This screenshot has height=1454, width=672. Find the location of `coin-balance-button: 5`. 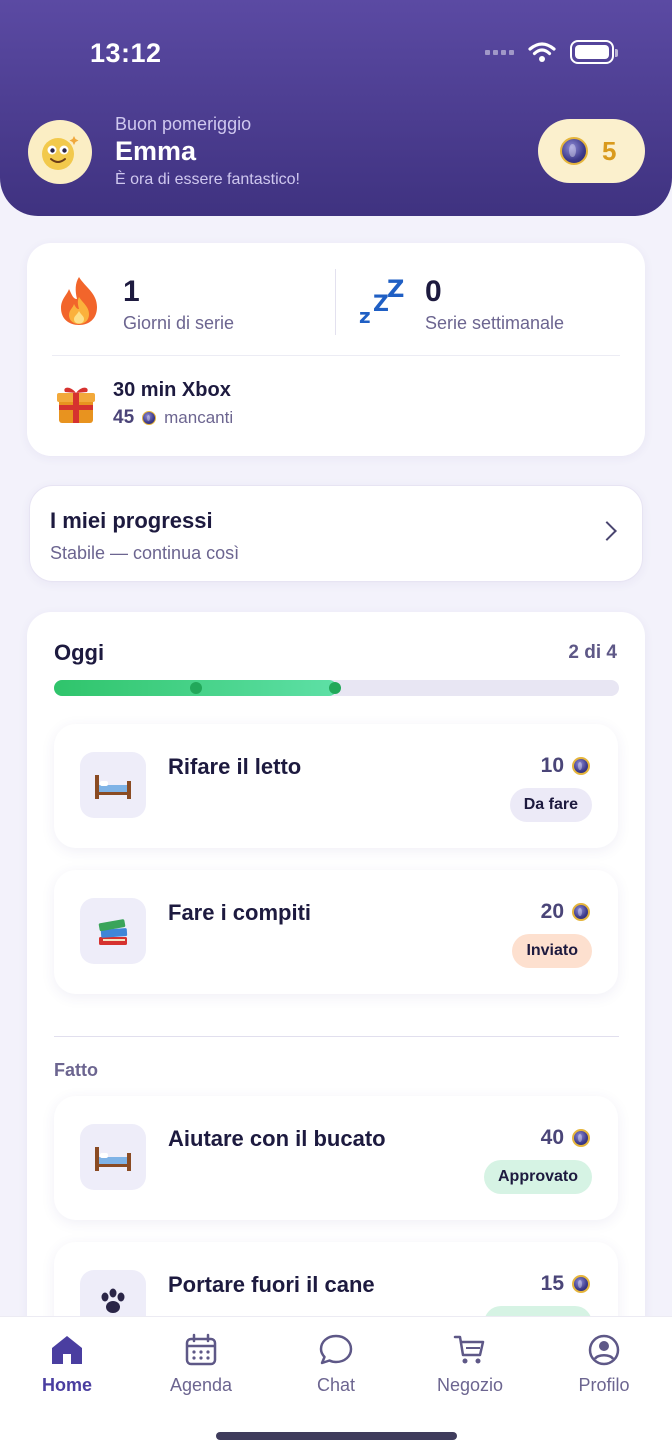

coin-balance-button: 5 is located at coordinates (591, 151).